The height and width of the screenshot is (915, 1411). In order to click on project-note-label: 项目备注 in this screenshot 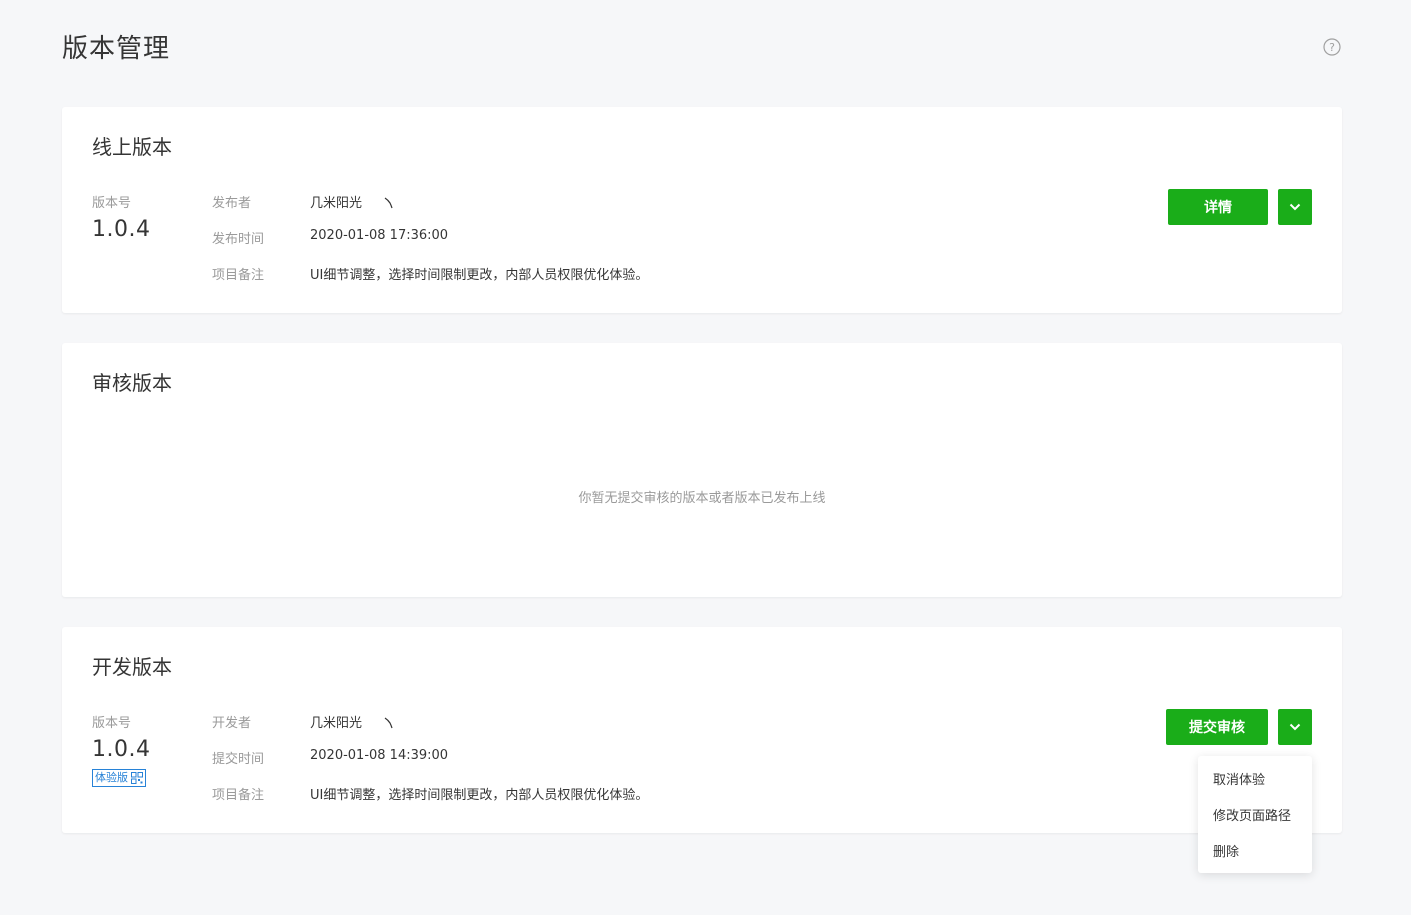, I will do `click(238, 275)`.